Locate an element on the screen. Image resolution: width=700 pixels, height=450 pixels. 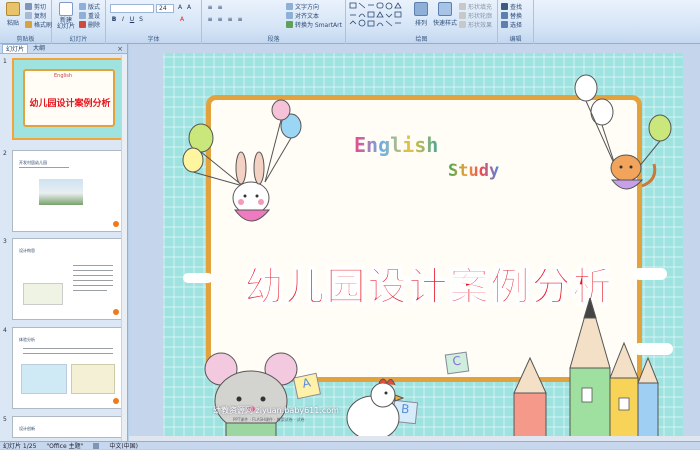
thumb-photo is located at coordinates (61, 192).